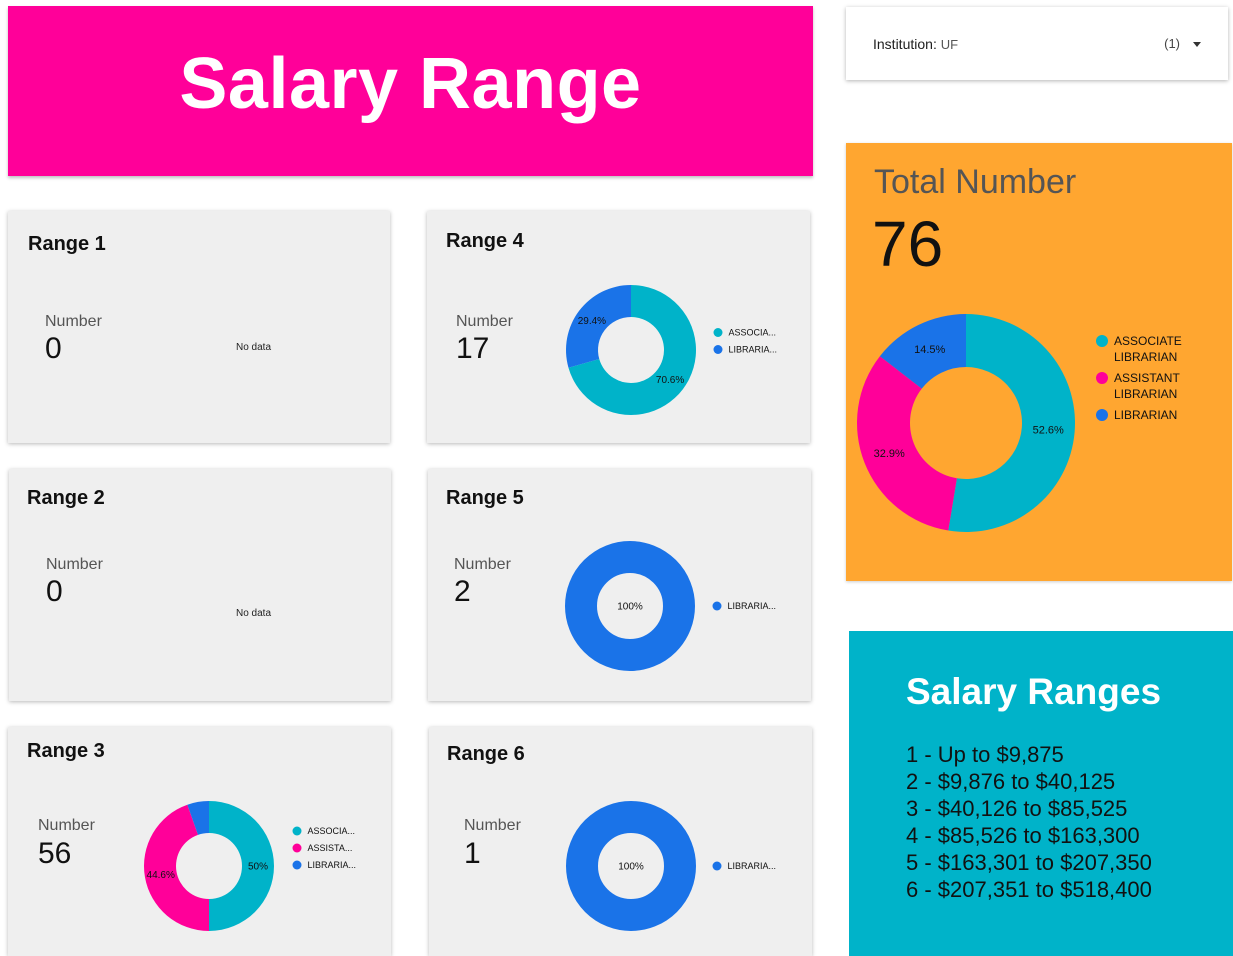  What do you see at coordinates (1023, 835) in the screenshot?
I see `salary-range-item: 4 - $85,526 to $163,300` at bounding box center [1023, 835].